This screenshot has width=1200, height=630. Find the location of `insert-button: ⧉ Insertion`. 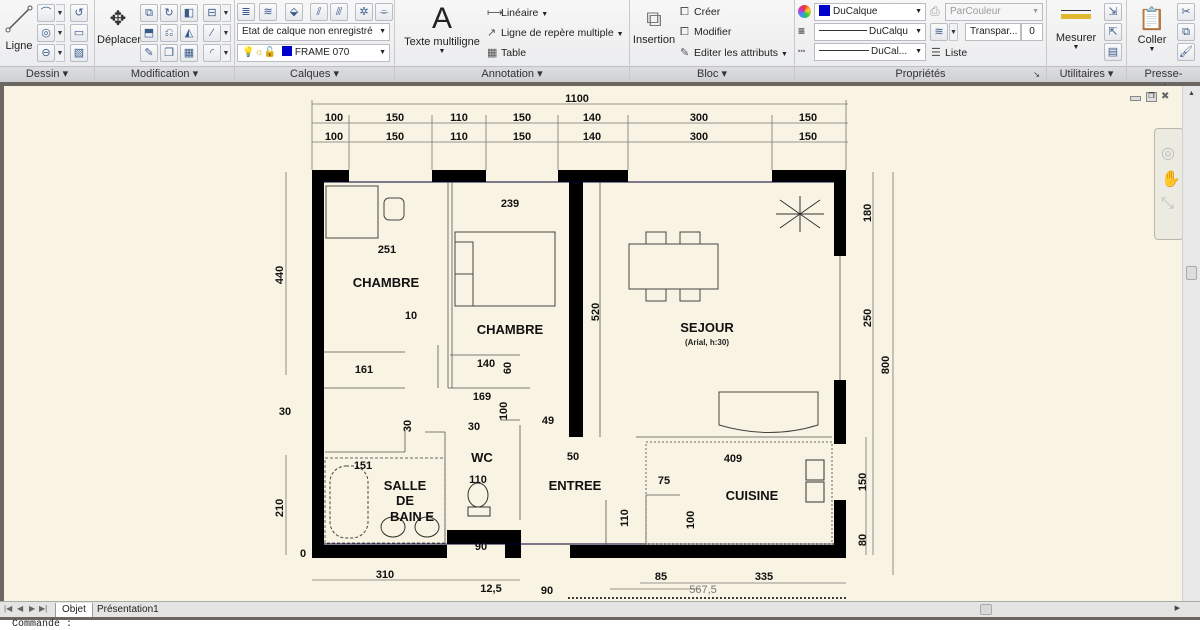

insert-button: ⧉ Insertion is located at coordinates (654, 25).